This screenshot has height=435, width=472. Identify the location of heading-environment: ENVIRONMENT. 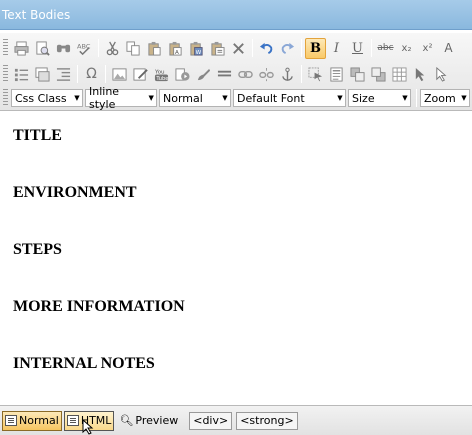
(242, 197).